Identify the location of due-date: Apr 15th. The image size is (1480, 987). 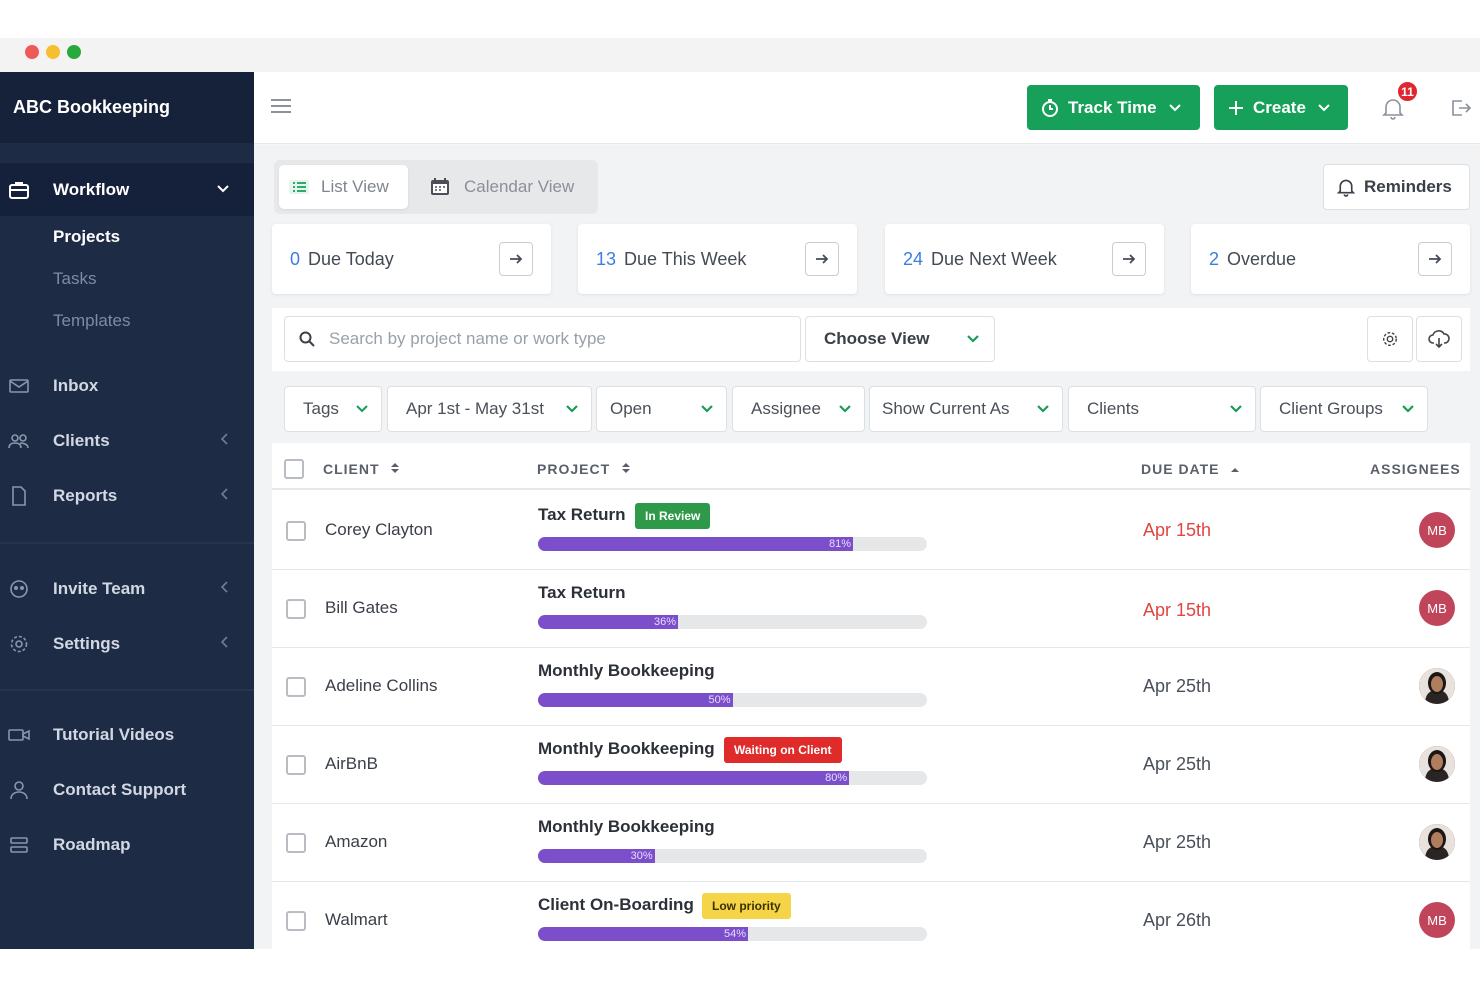
(1177, 530).